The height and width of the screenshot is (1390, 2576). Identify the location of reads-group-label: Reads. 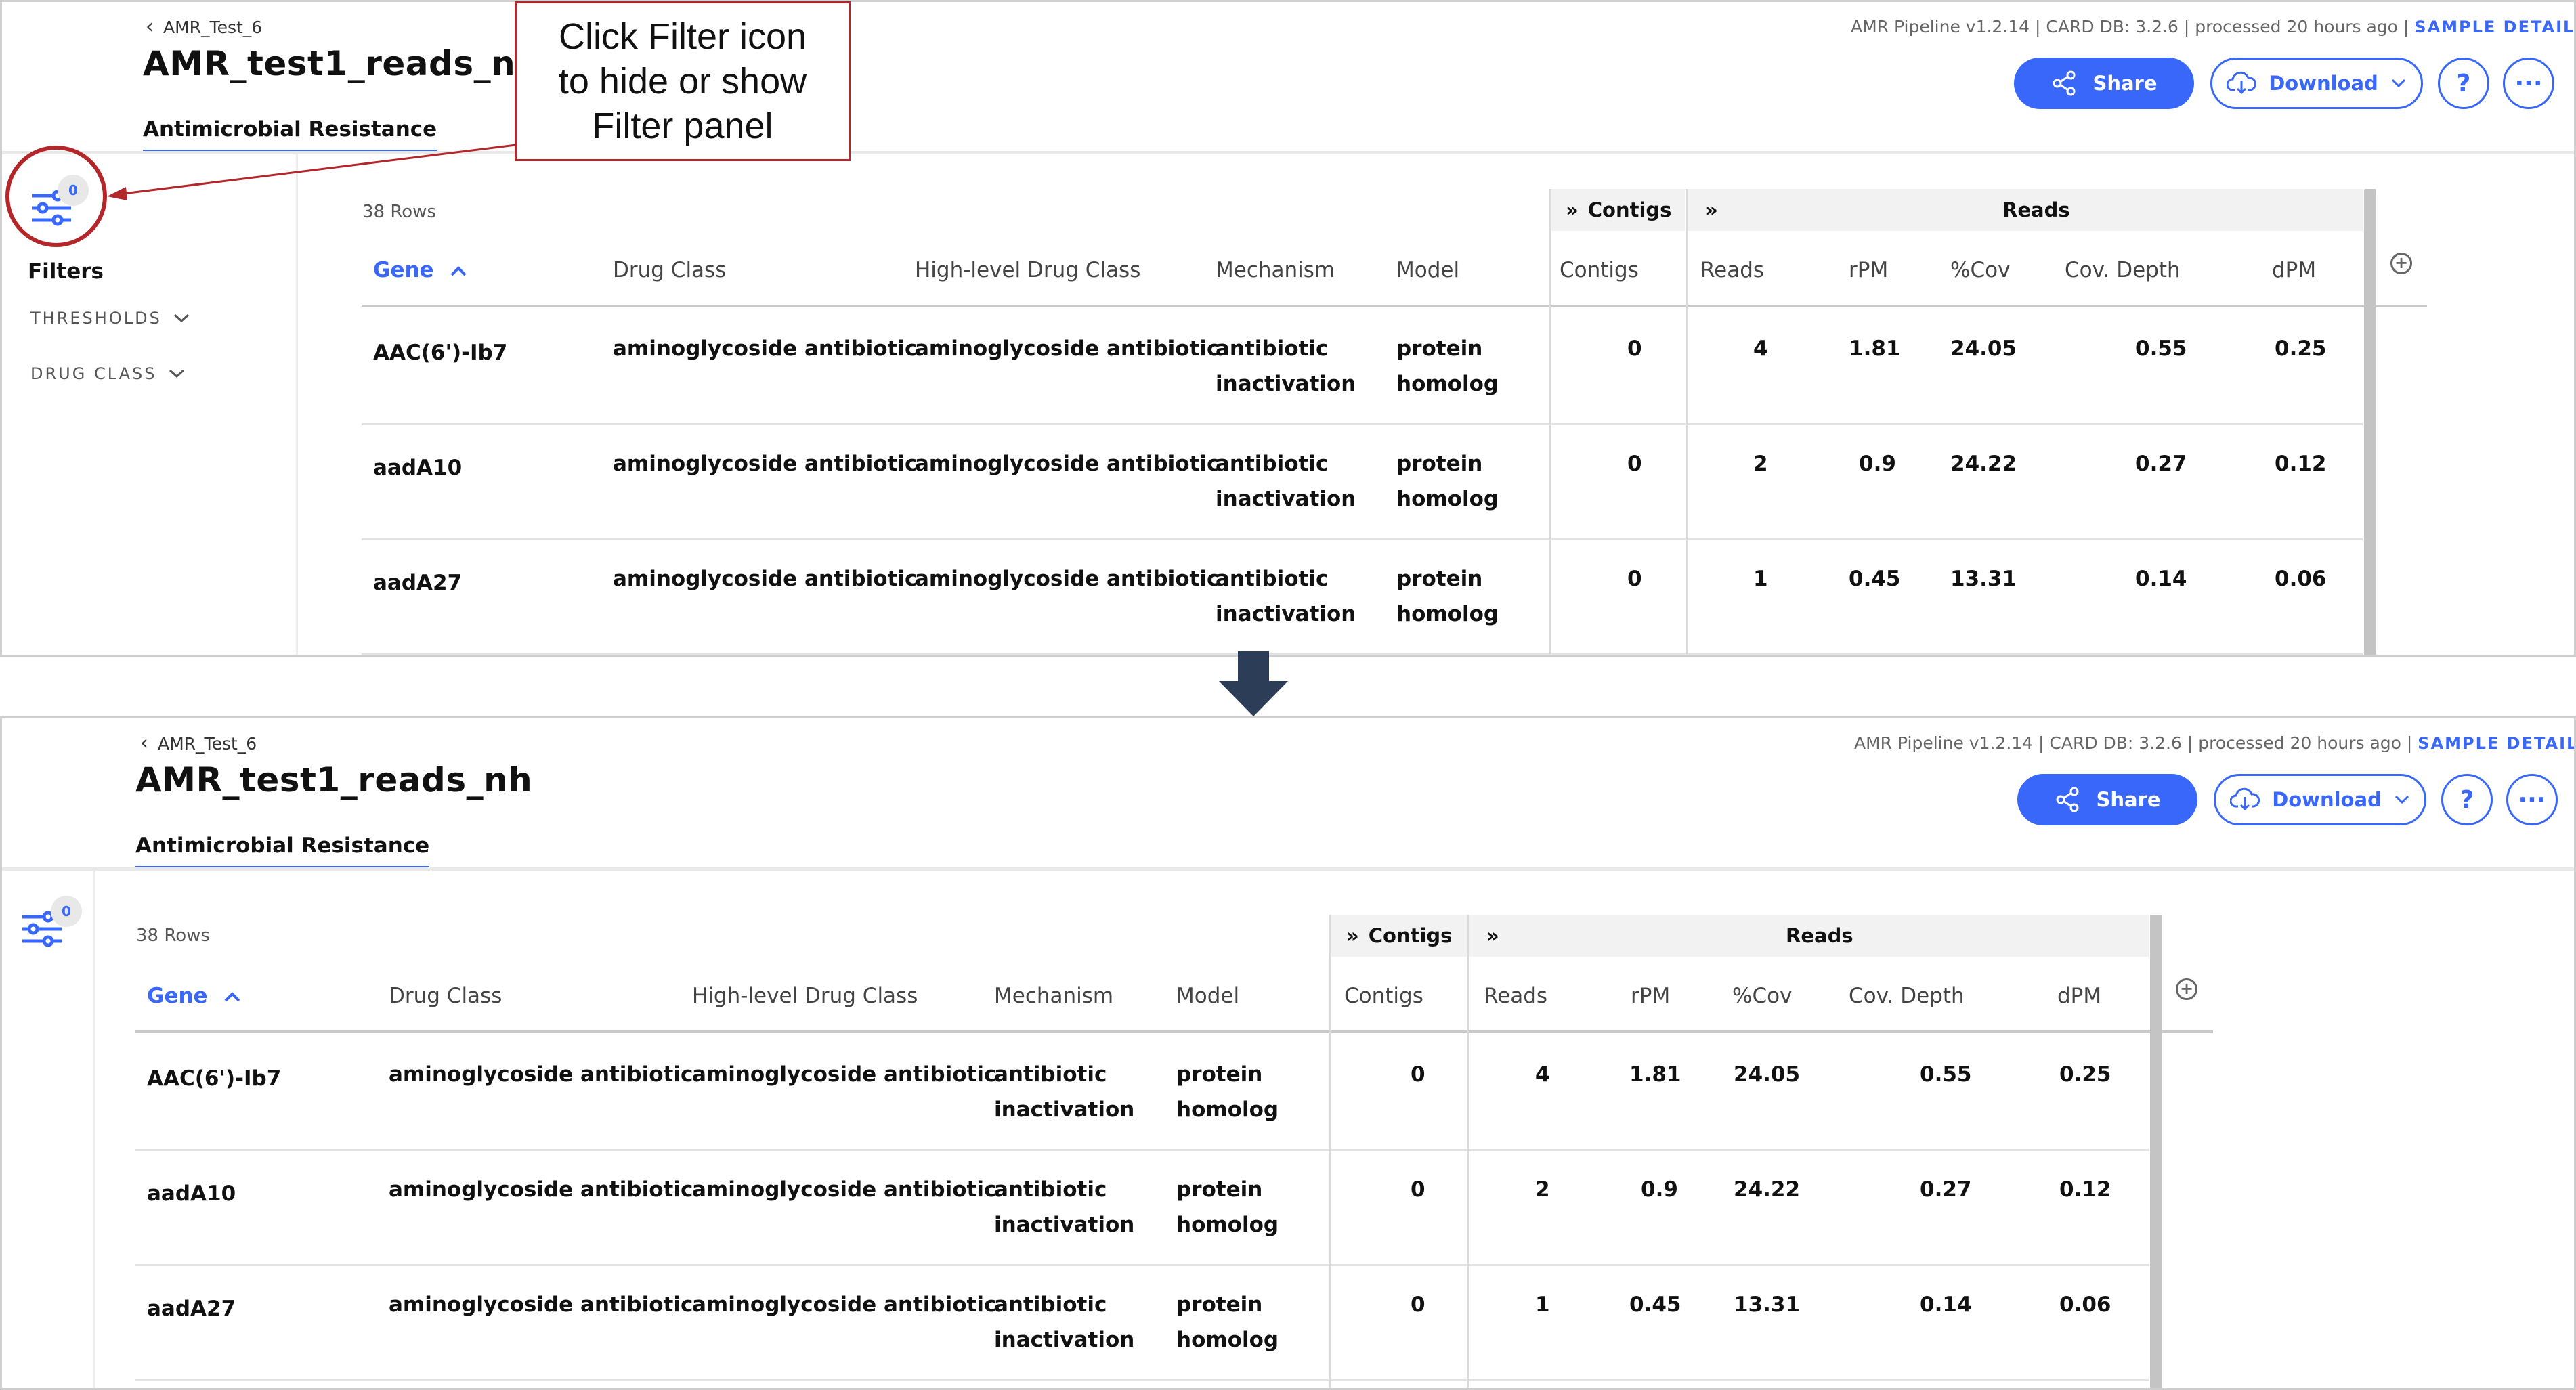
(1819, 936).